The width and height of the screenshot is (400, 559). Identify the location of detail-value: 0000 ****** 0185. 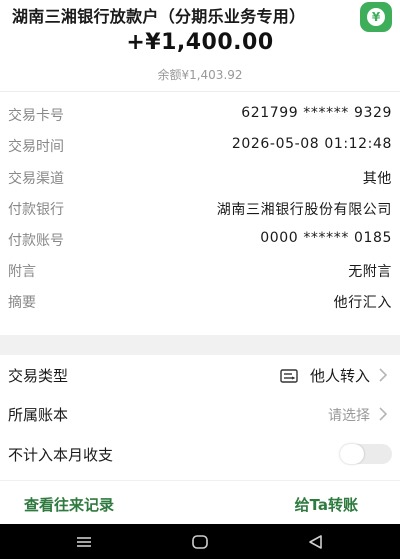
(326, 238).